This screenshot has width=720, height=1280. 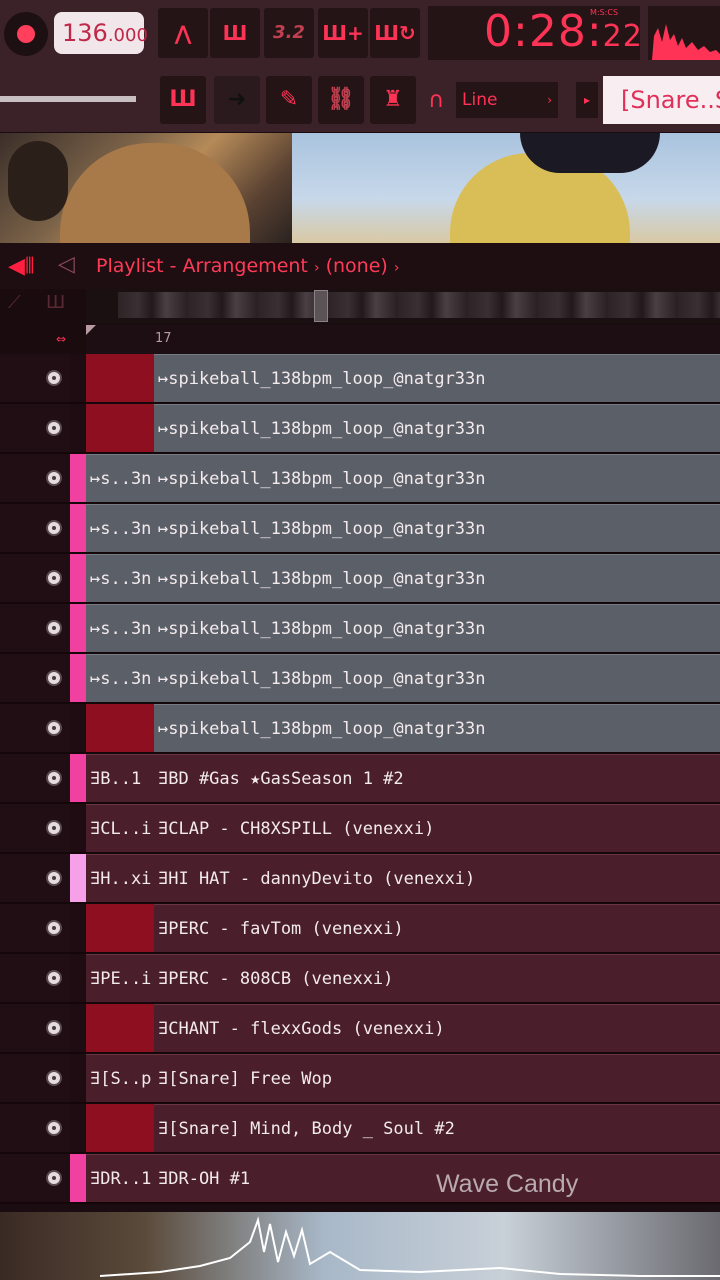 What do you see at coordinates (14, 302) in the screenshot?
I see `pencil-icon: ⟋` at bounding box center [14, 302].